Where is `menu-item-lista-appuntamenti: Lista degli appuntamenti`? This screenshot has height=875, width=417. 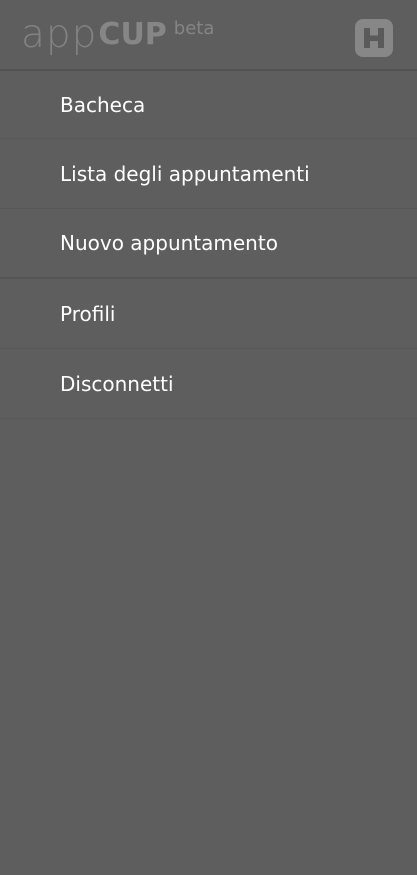 menu-item-lista-appuntamenti: Lista degli appuntamenti is located at coordinates (208, 174).